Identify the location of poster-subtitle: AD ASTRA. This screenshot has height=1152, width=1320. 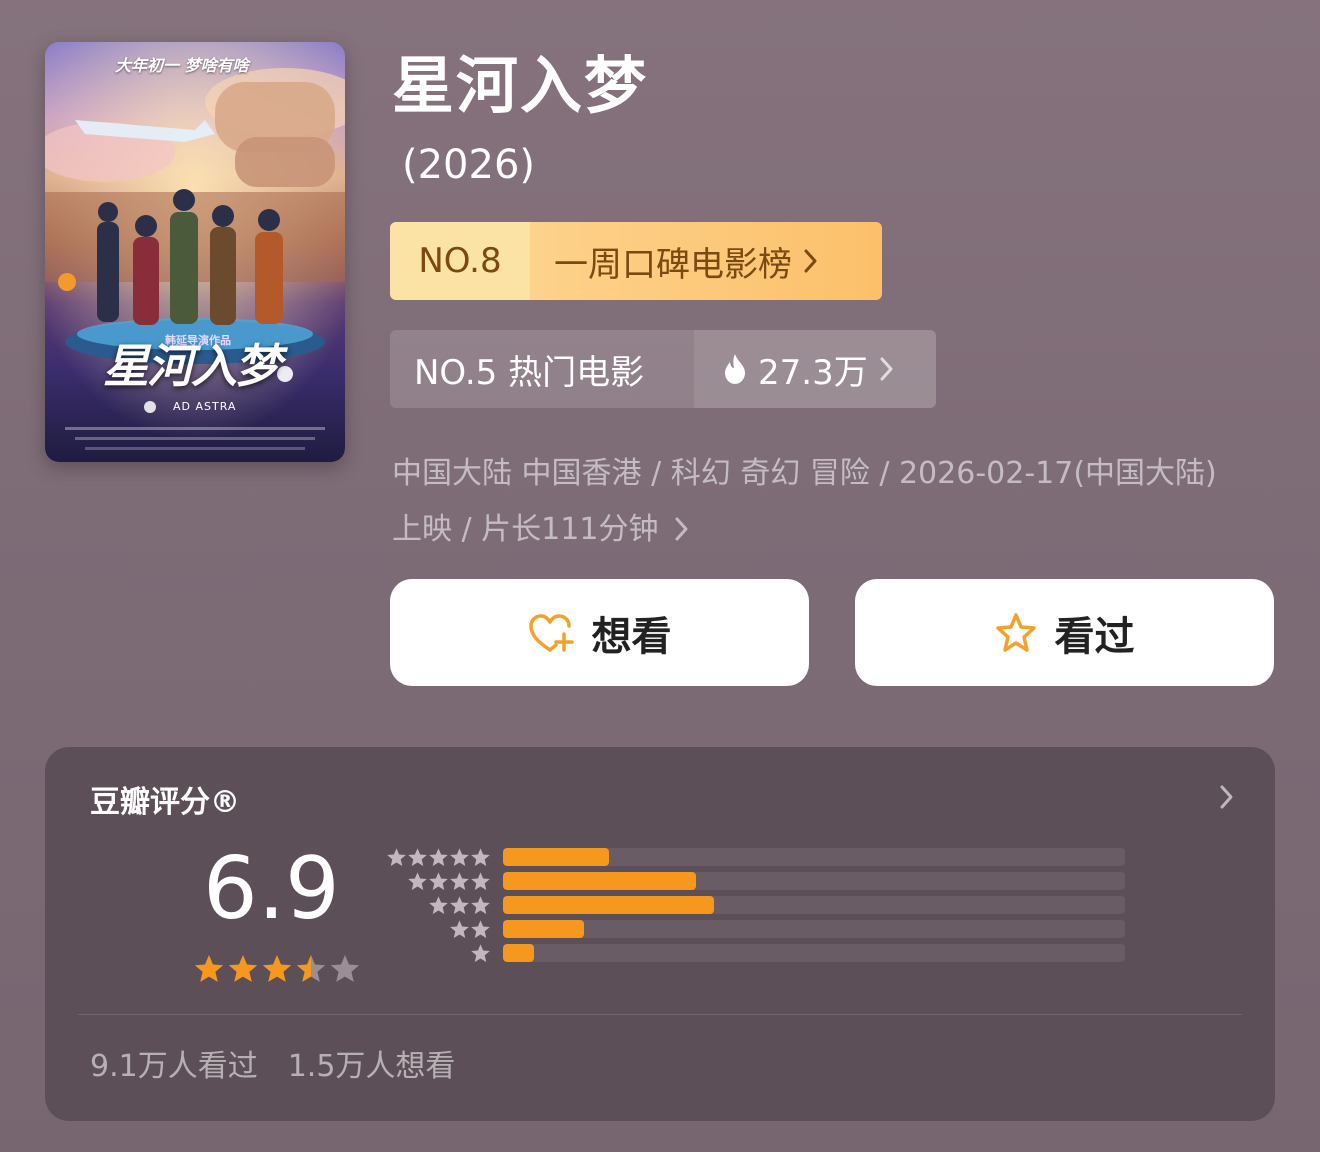
(205, 406).